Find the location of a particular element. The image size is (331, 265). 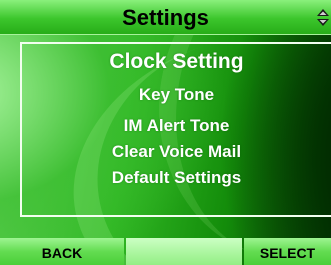

up-down-arrows-icon is located at coordinates (323, 17).